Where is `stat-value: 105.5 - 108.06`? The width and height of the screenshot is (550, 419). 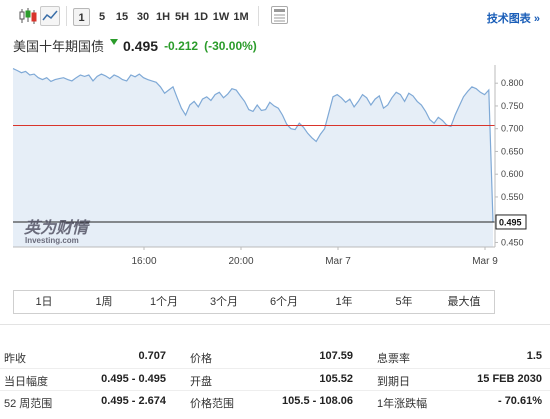
stat-value: 105.5 - 108.06 is located at coordinates (317, 401).